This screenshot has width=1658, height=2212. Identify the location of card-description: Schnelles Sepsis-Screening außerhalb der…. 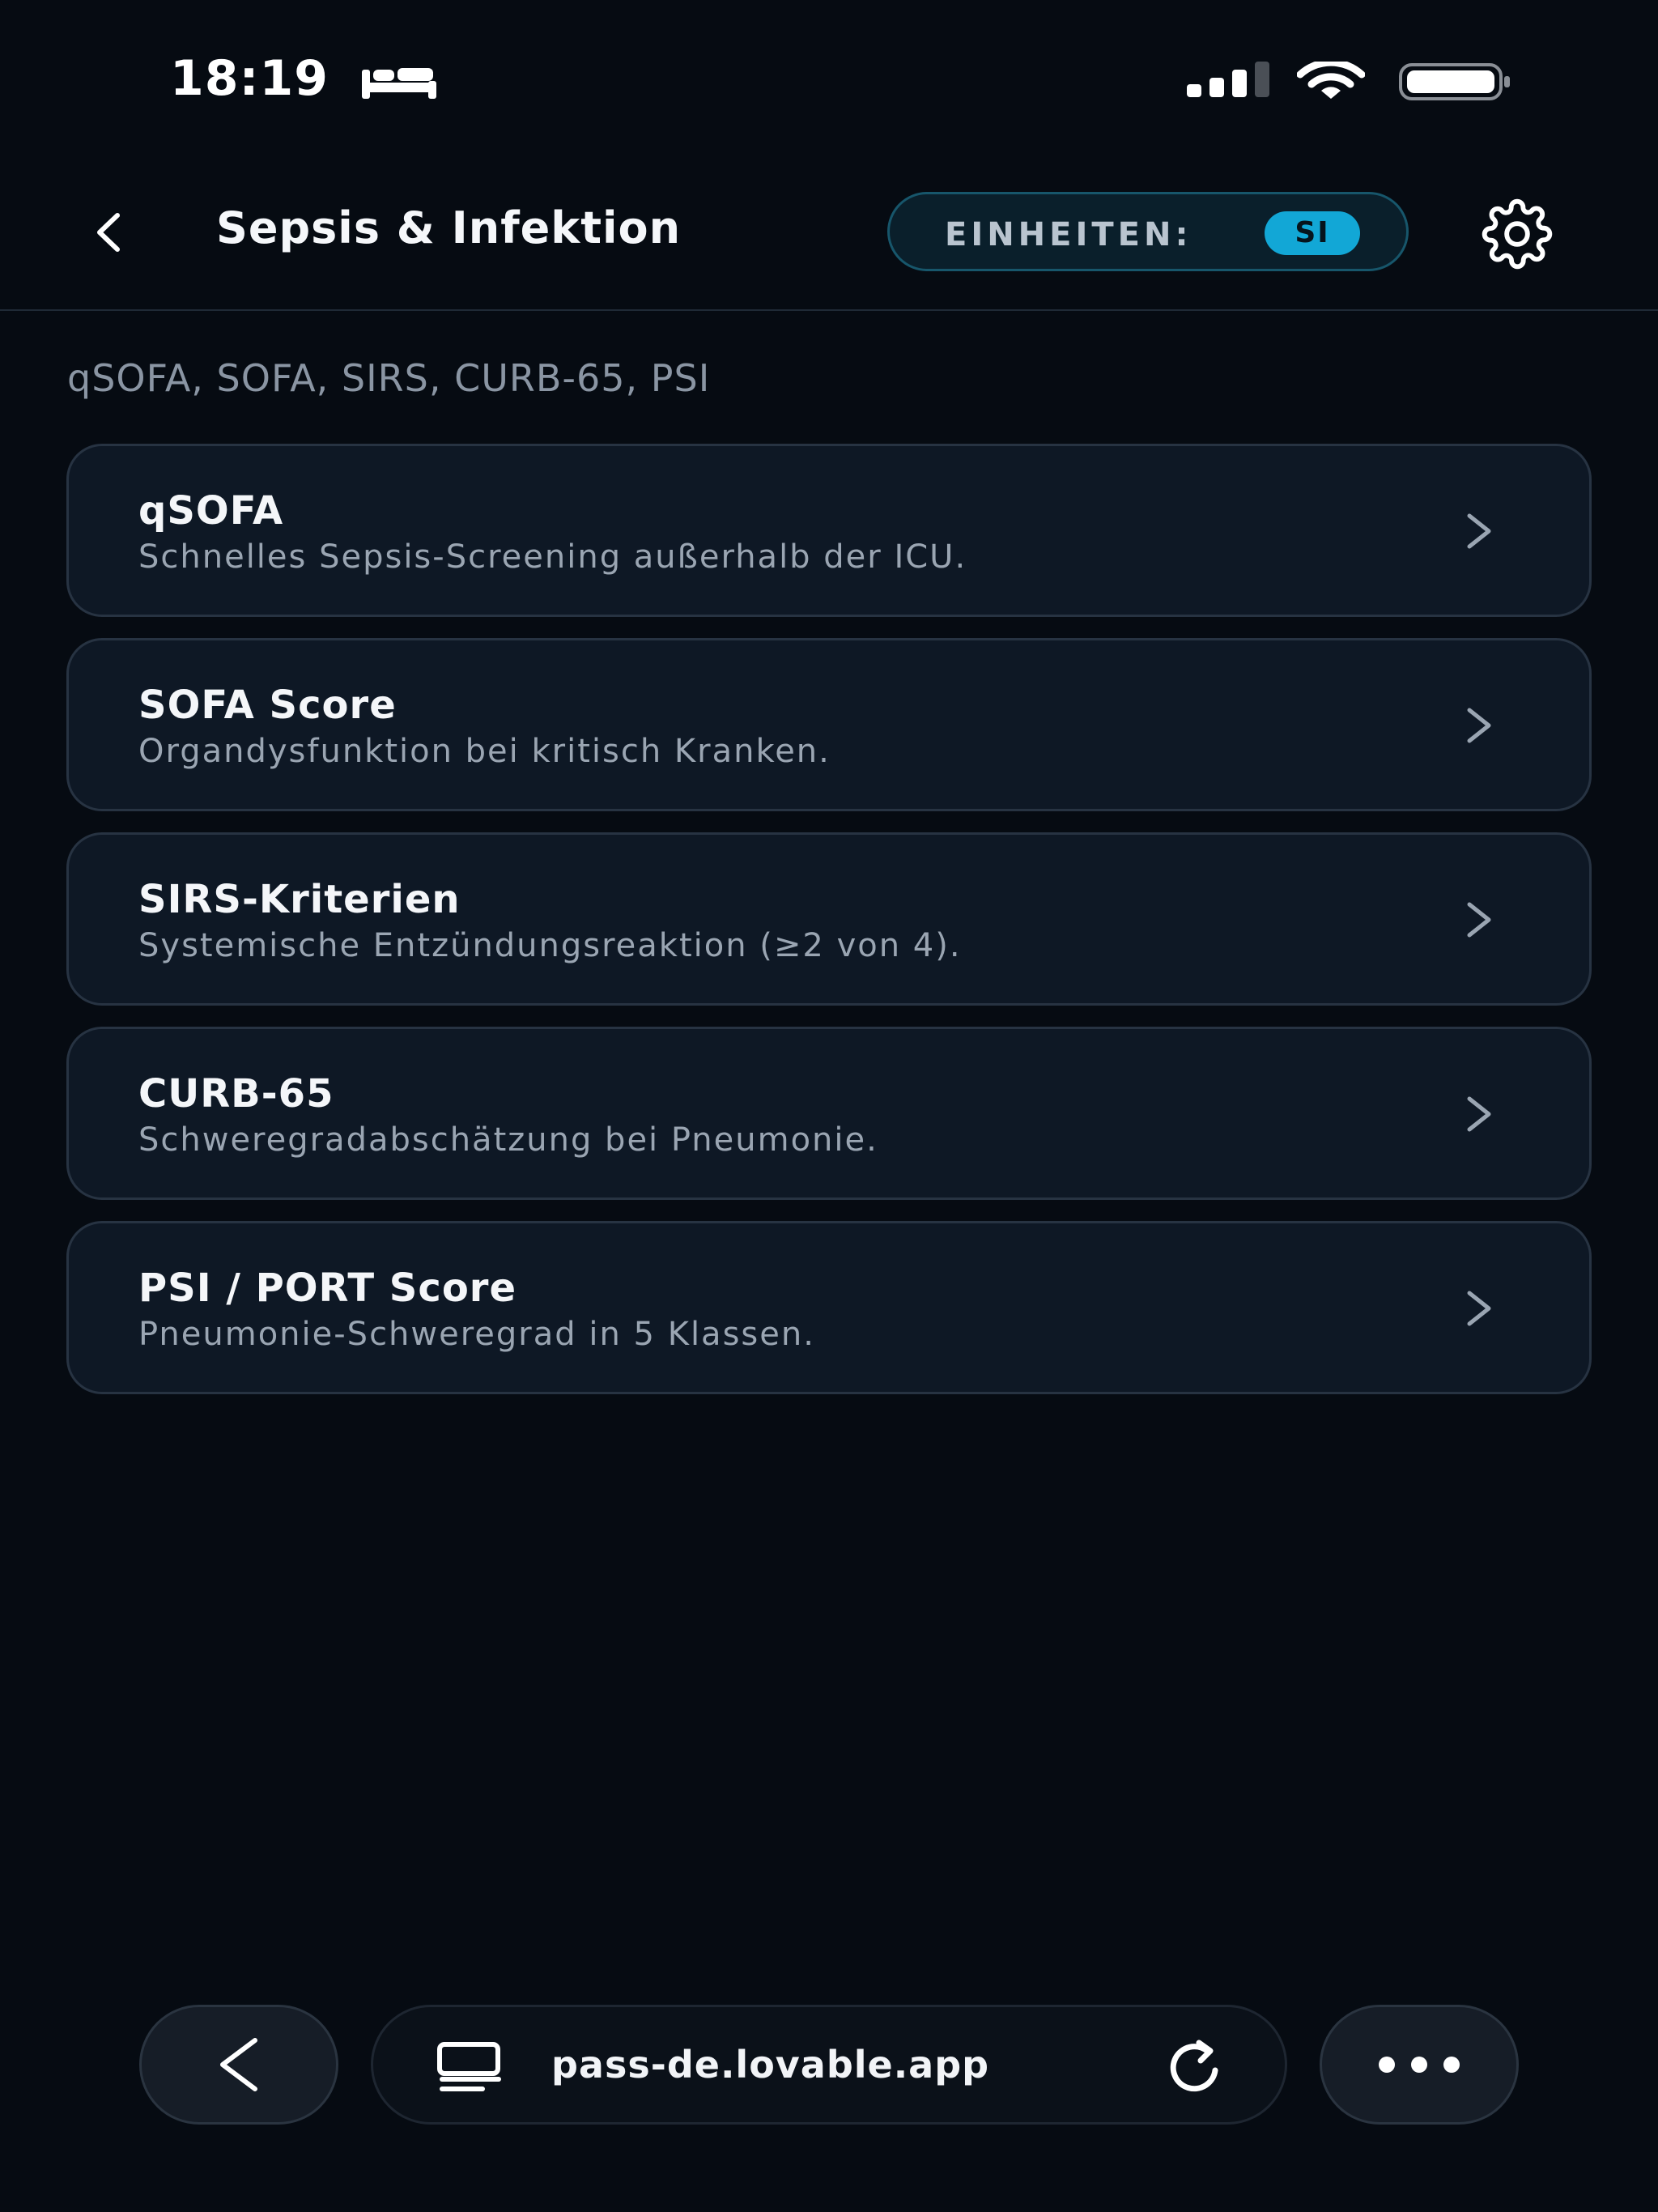
(552, 557).